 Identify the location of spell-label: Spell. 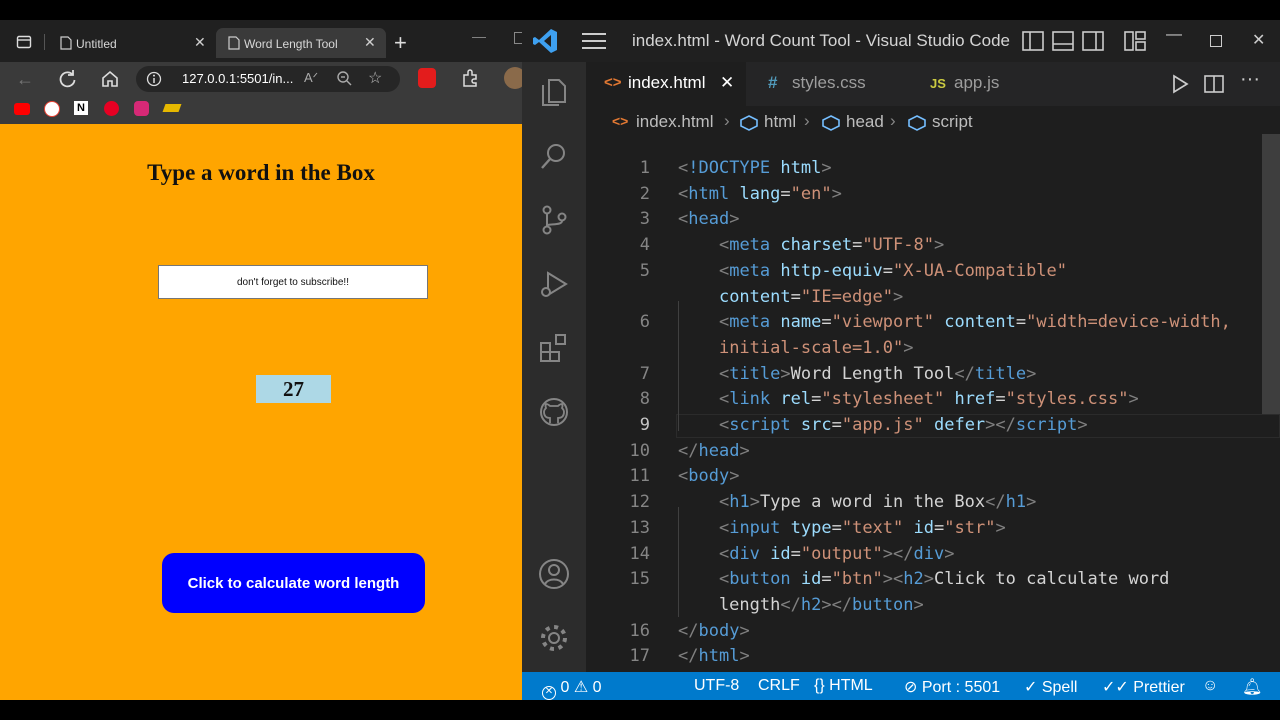
(1059, 687).